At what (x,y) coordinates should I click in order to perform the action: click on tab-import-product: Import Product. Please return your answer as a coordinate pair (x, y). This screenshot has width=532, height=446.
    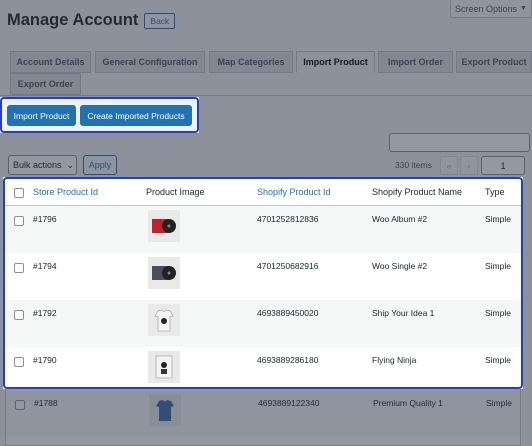
    Looking at the image, I should click on (335, 62).